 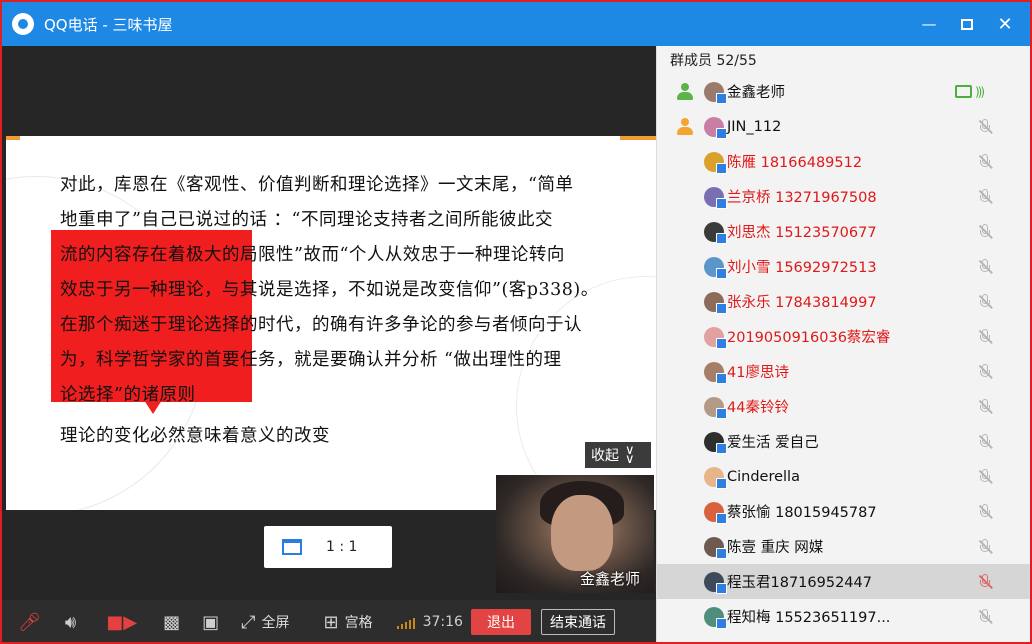 I want to click on fullscreen-button: ⤢ 全屏, so click(x=265, y=621).